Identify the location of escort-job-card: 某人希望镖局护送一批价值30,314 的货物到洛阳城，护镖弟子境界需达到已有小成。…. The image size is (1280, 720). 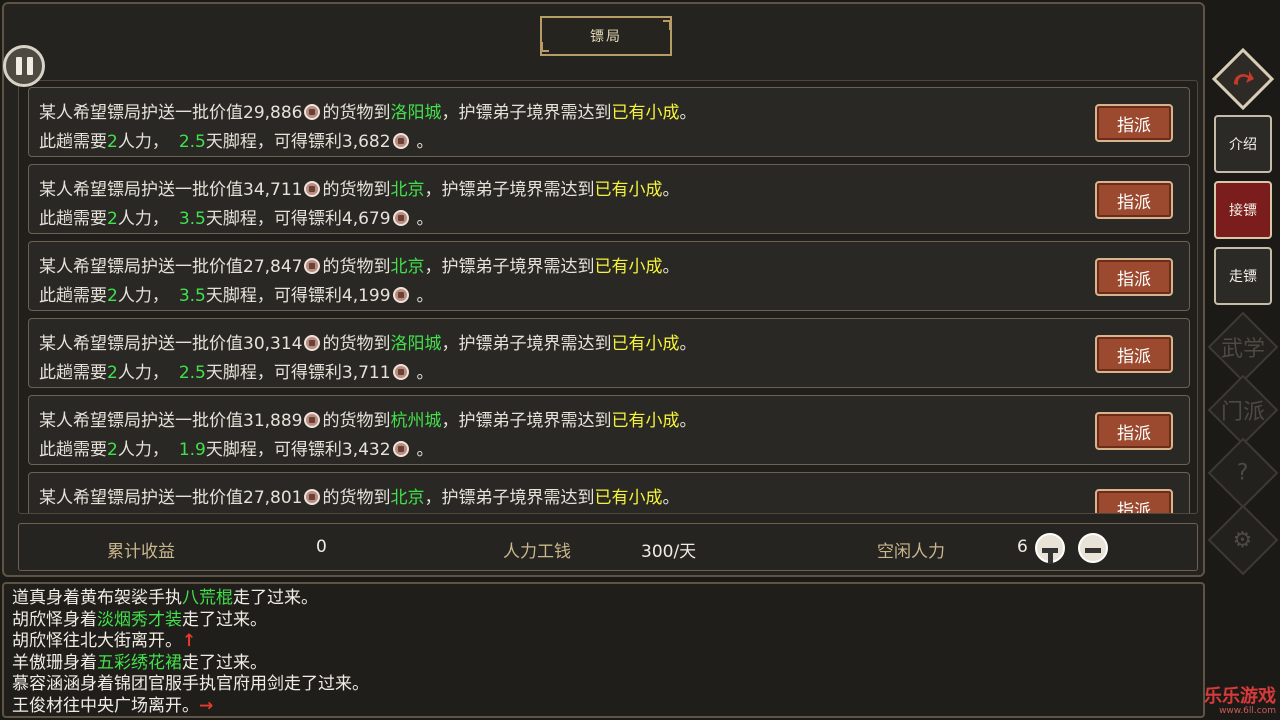
(609, 353).